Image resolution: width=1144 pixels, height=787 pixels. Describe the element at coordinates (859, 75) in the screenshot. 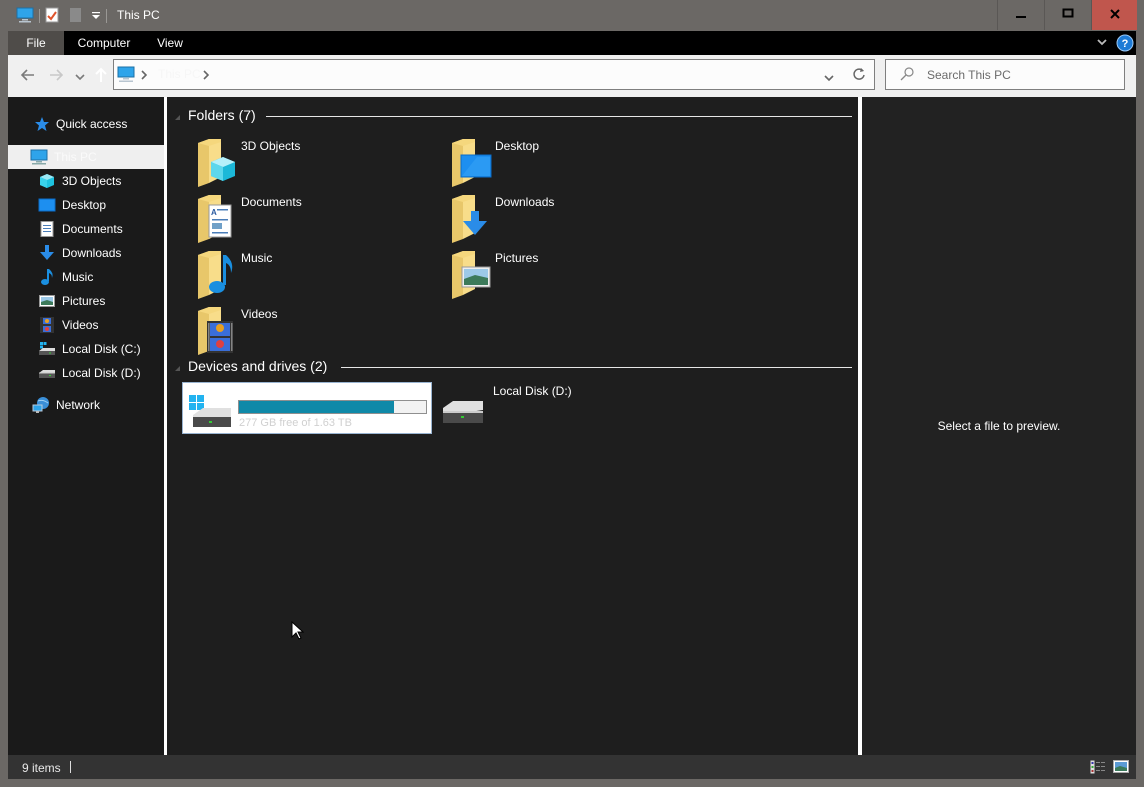

I see `refresh-icon` at that location.